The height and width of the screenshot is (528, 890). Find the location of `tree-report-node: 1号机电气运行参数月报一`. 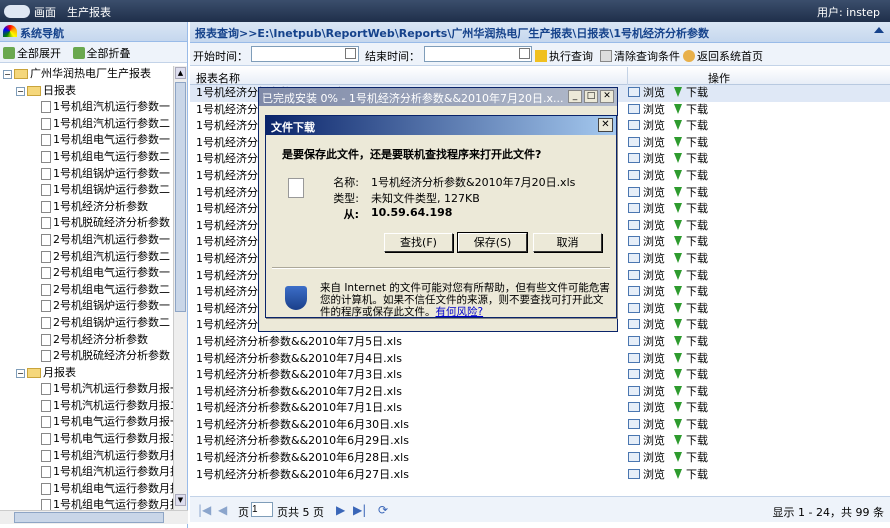

tree-report-node: 1号机电气运行参数月报一 is located at coordinates (86, 422).